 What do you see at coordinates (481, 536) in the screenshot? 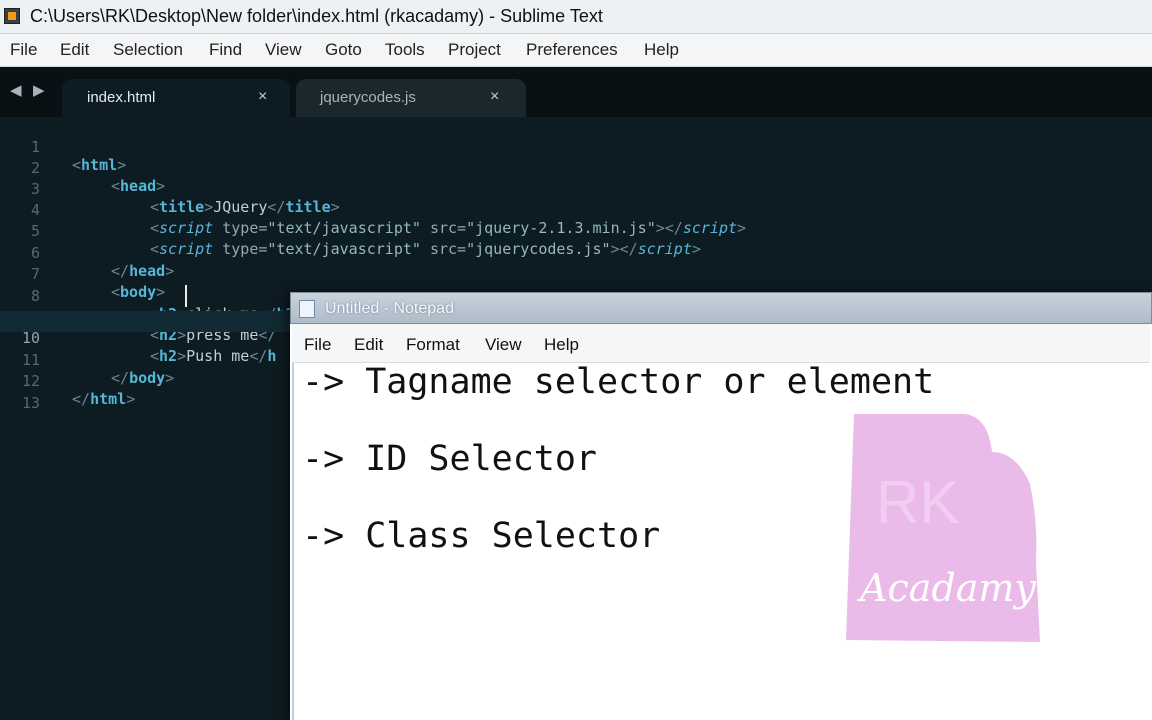
I see `notepad-line: -> Class Selector` at bounding box center [481, 536].